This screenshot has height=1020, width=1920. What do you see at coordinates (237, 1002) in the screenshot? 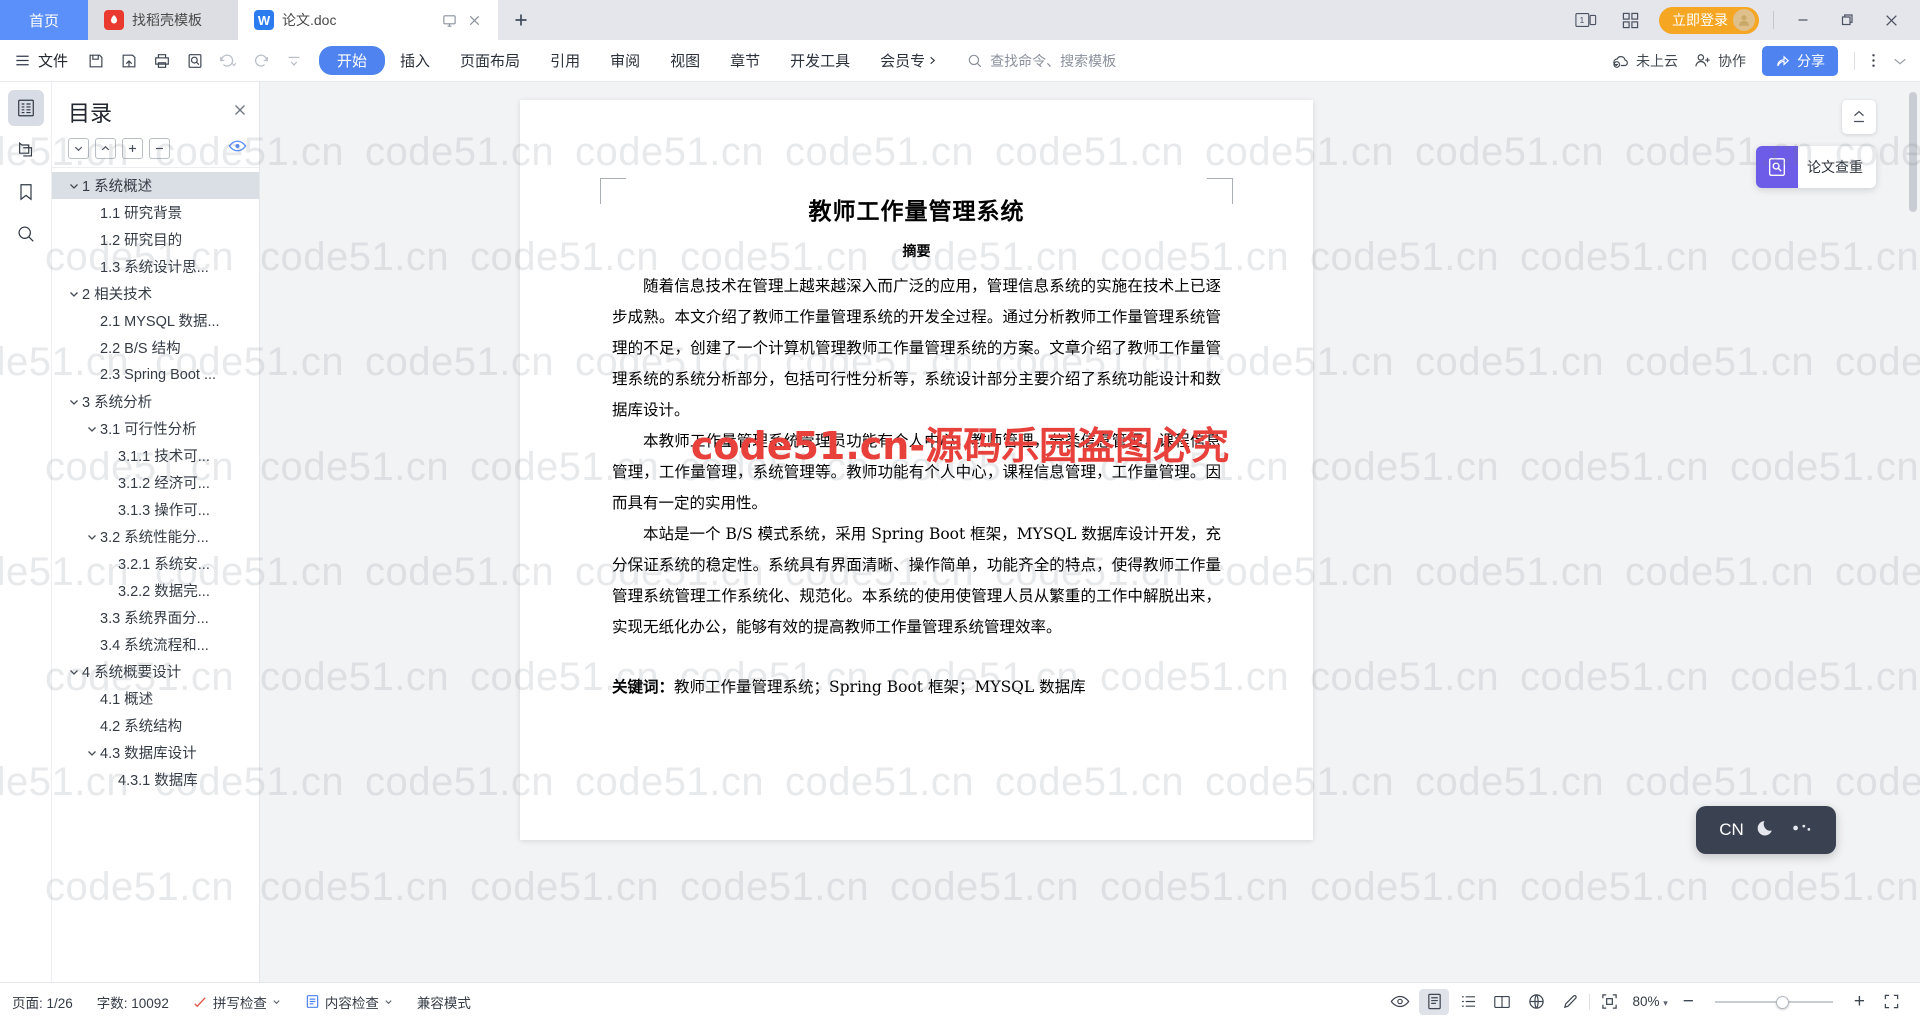
I see `spell-check-button: 拼写检查` at bounding box center [237, 1002].